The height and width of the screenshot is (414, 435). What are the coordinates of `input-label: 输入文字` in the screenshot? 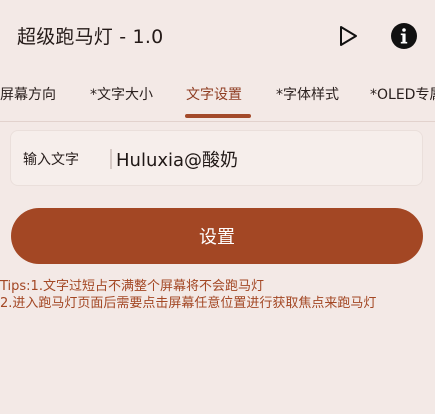 It's located at (51, 160).